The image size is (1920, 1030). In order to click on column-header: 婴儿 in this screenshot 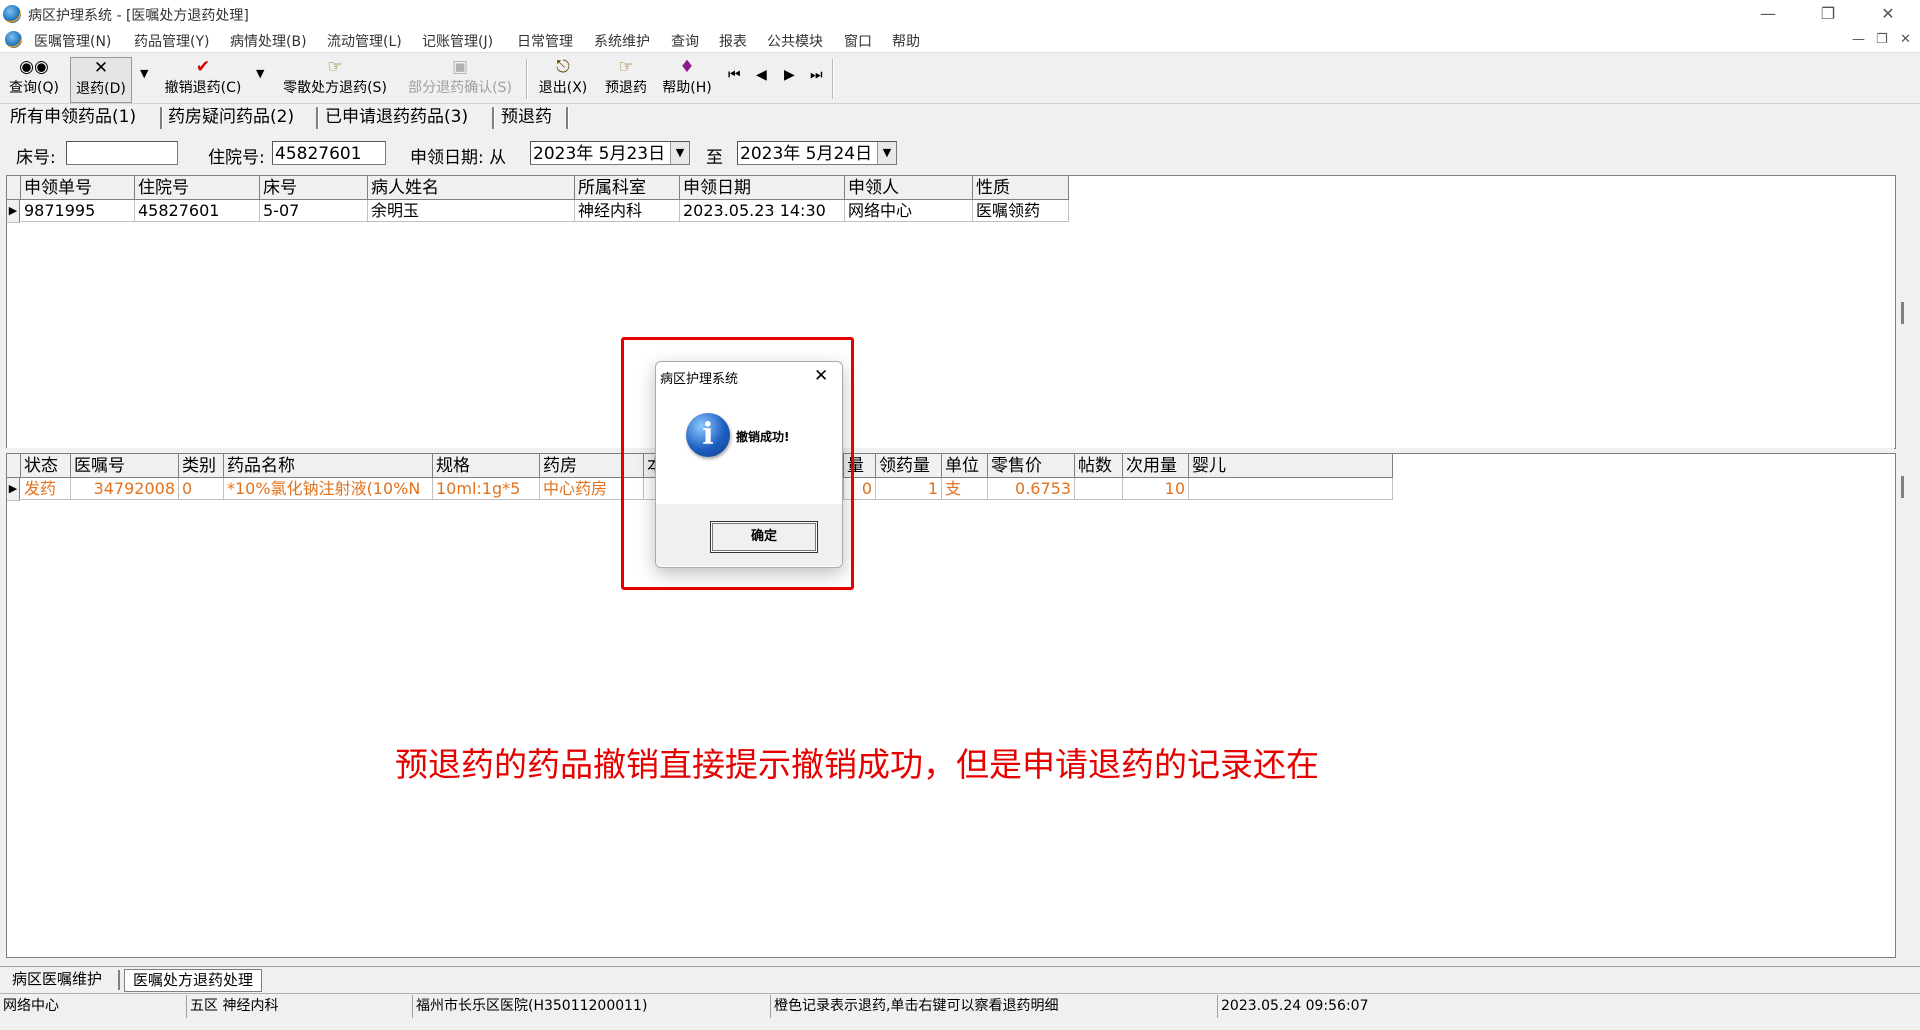, I will do `click(1291, 466)`.